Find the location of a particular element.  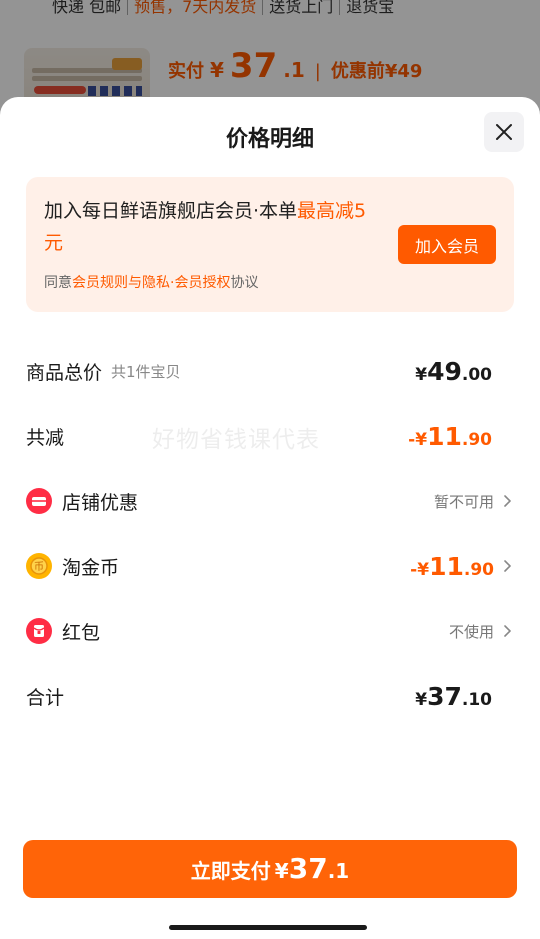

pay-currency: ¥ is located at coordinates (281, 871).